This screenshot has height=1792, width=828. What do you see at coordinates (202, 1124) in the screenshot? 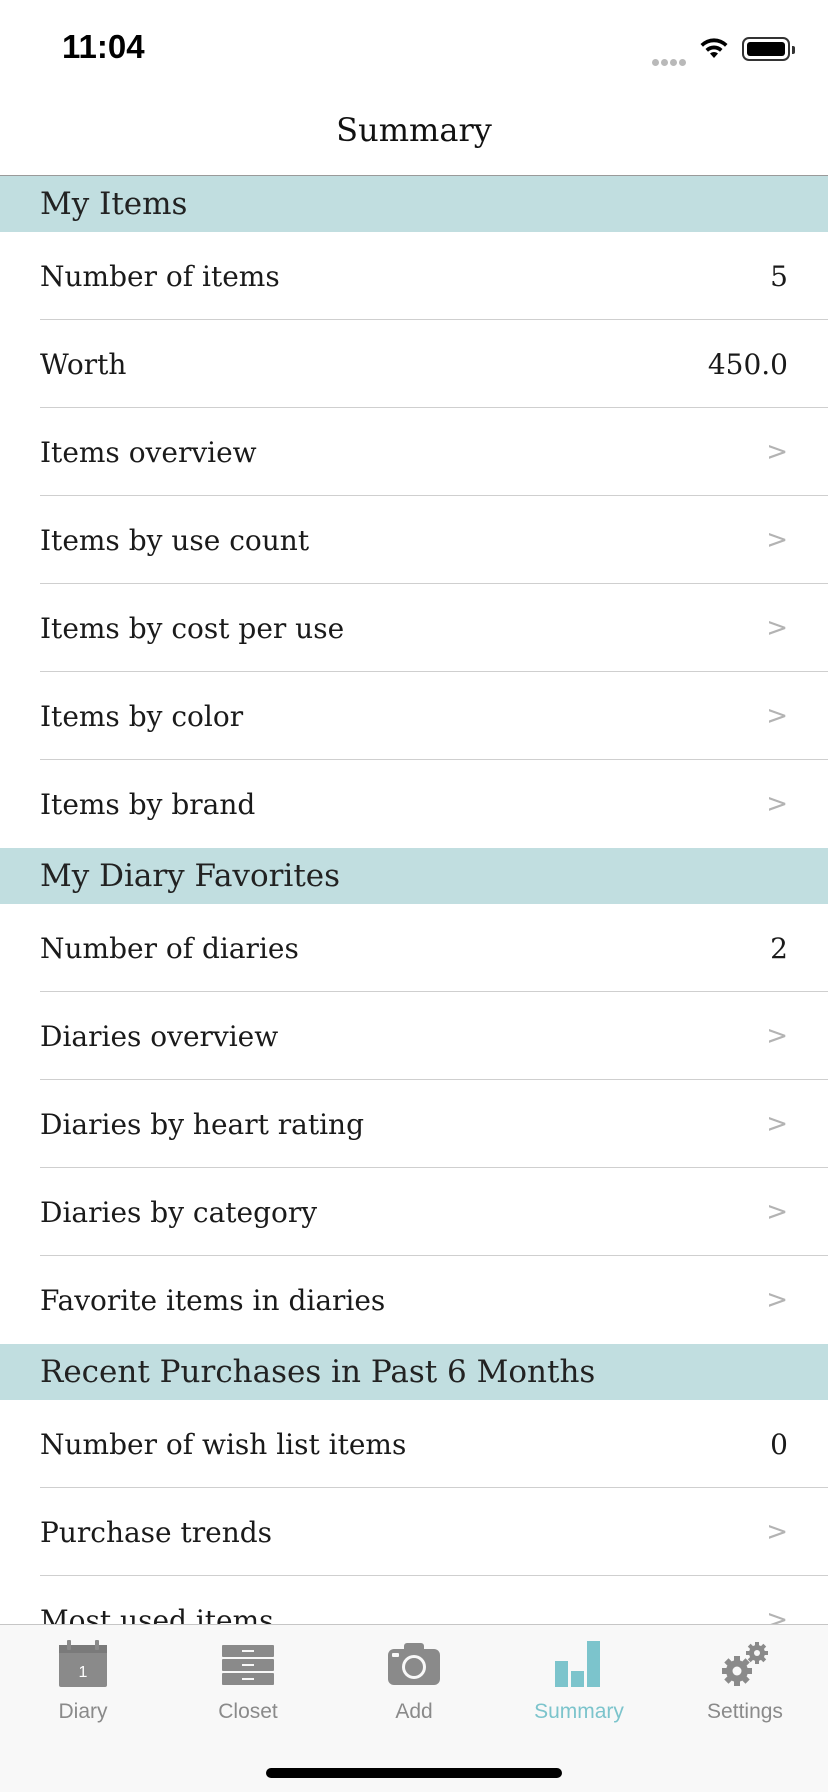
I see `row-label: Diaries by heart rating` at bounding box center [202, 1124].